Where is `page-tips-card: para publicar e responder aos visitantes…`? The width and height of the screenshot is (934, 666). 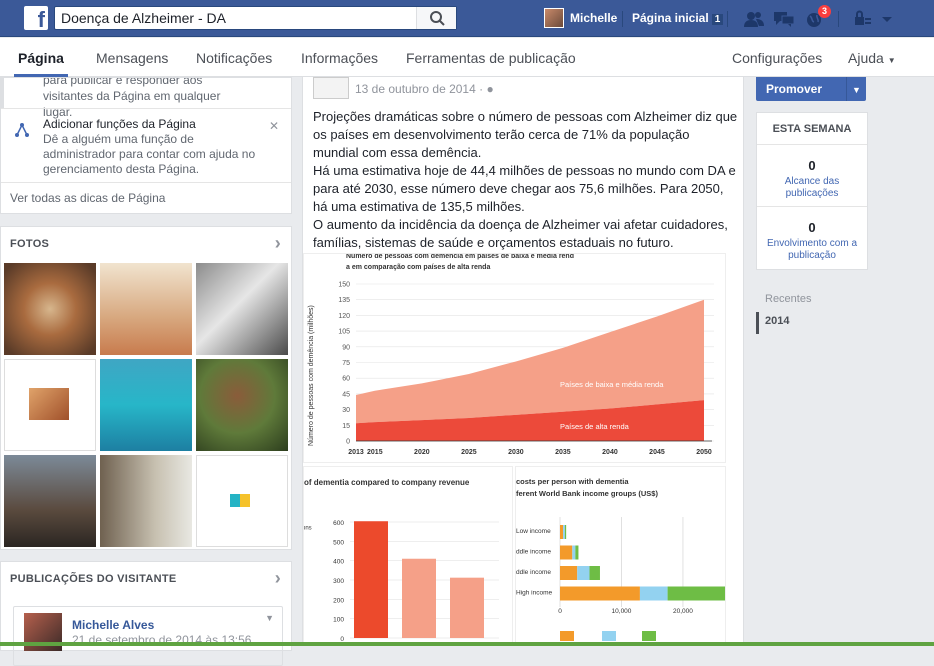
page-tips-card: para publicar e responder aos visitantes… is located at coordinates (146, 145).